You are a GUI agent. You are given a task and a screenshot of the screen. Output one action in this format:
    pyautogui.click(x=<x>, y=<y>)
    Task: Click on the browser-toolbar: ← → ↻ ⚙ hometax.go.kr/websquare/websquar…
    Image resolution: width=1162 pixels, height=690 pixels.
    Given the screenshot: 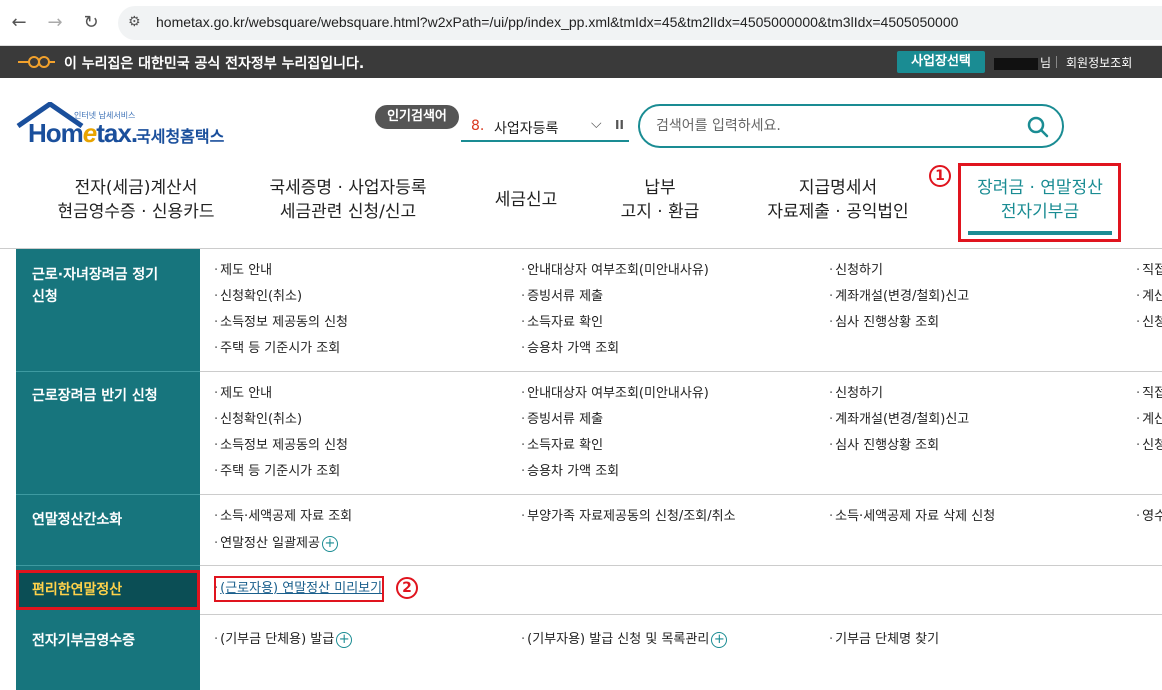 What is the action you would take?
    pyautogui.click(x=581, y=23)
    